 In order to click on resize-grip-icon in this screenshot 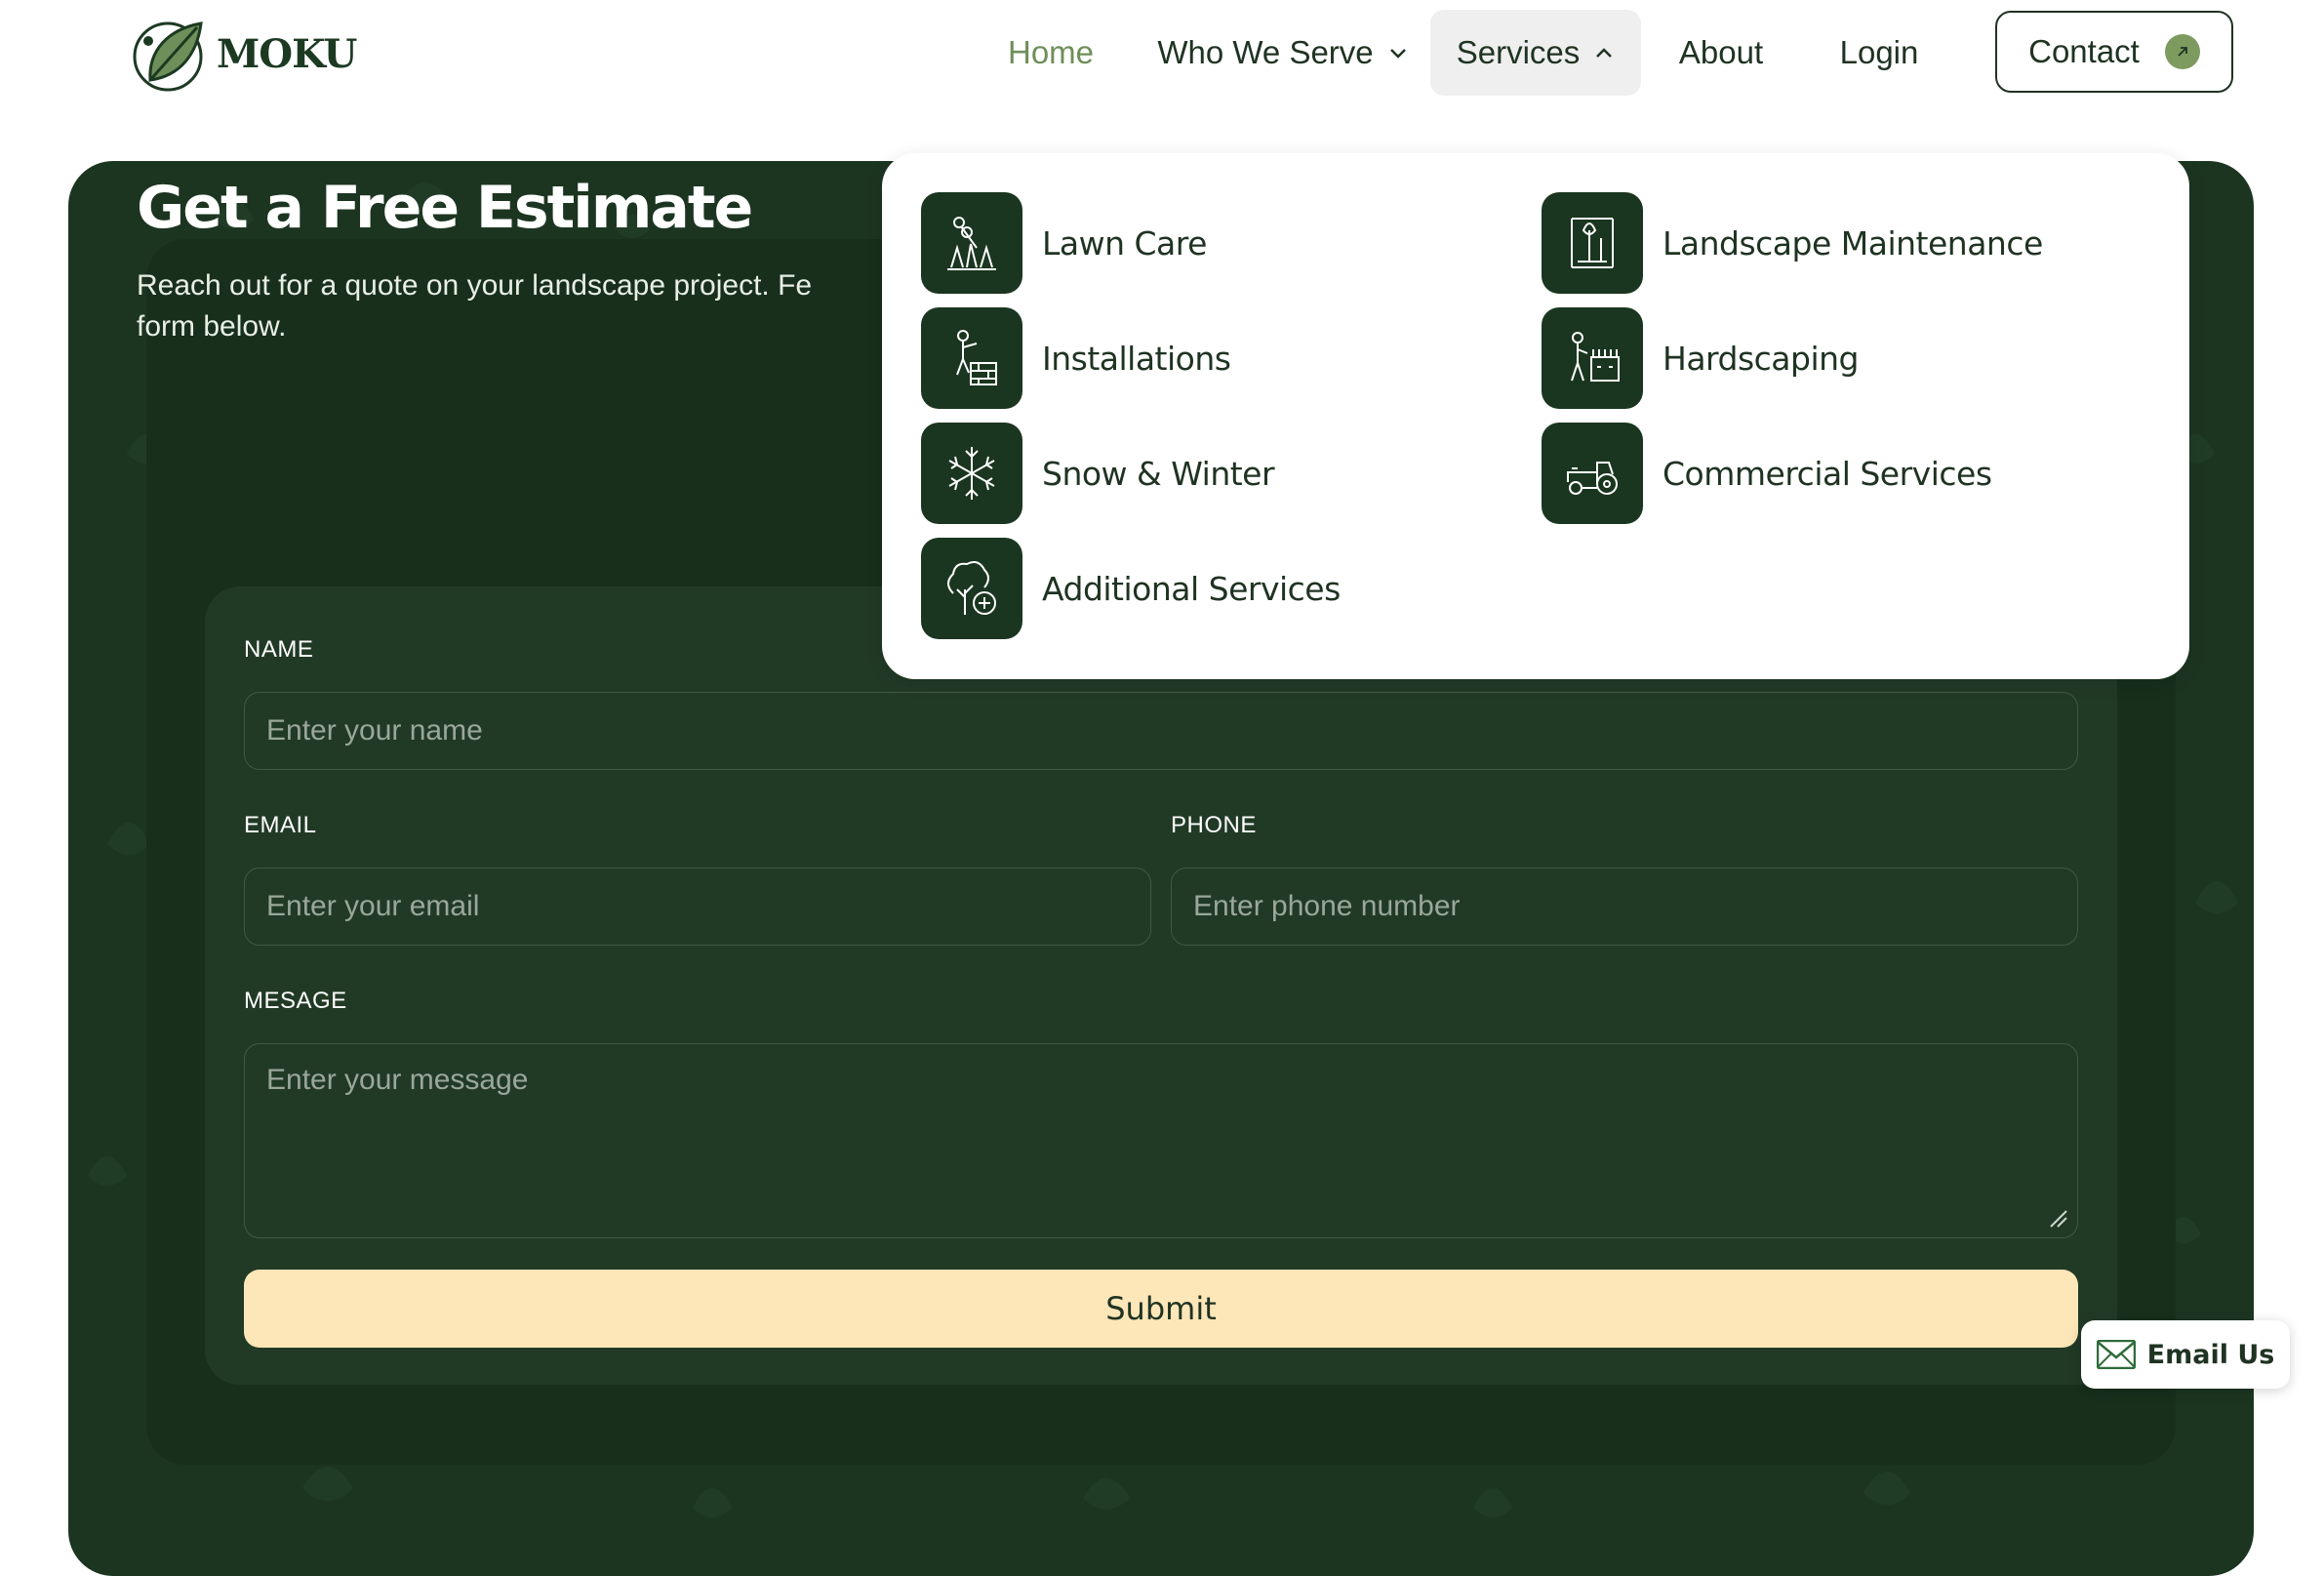, I will do `click(2057, 1218)`.